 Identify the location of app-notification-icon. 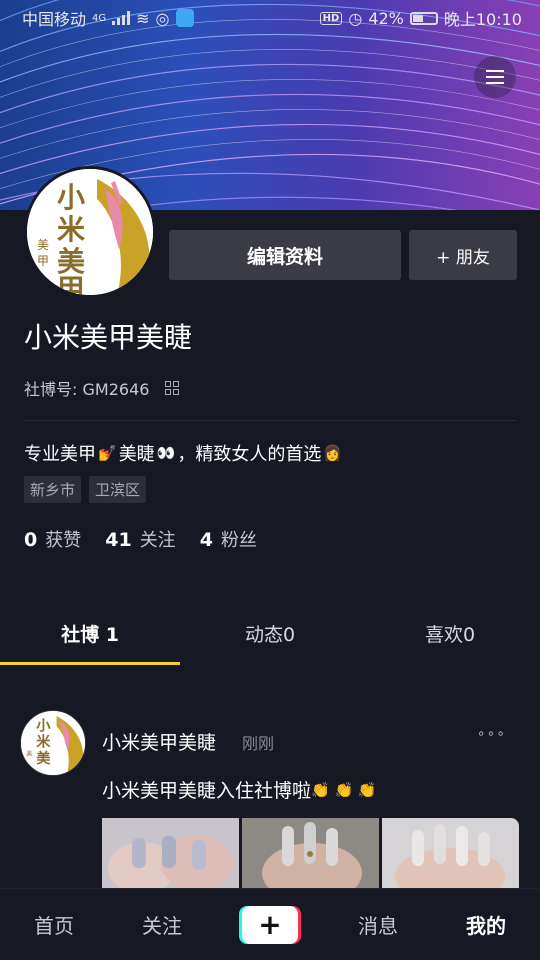
(184, 18).